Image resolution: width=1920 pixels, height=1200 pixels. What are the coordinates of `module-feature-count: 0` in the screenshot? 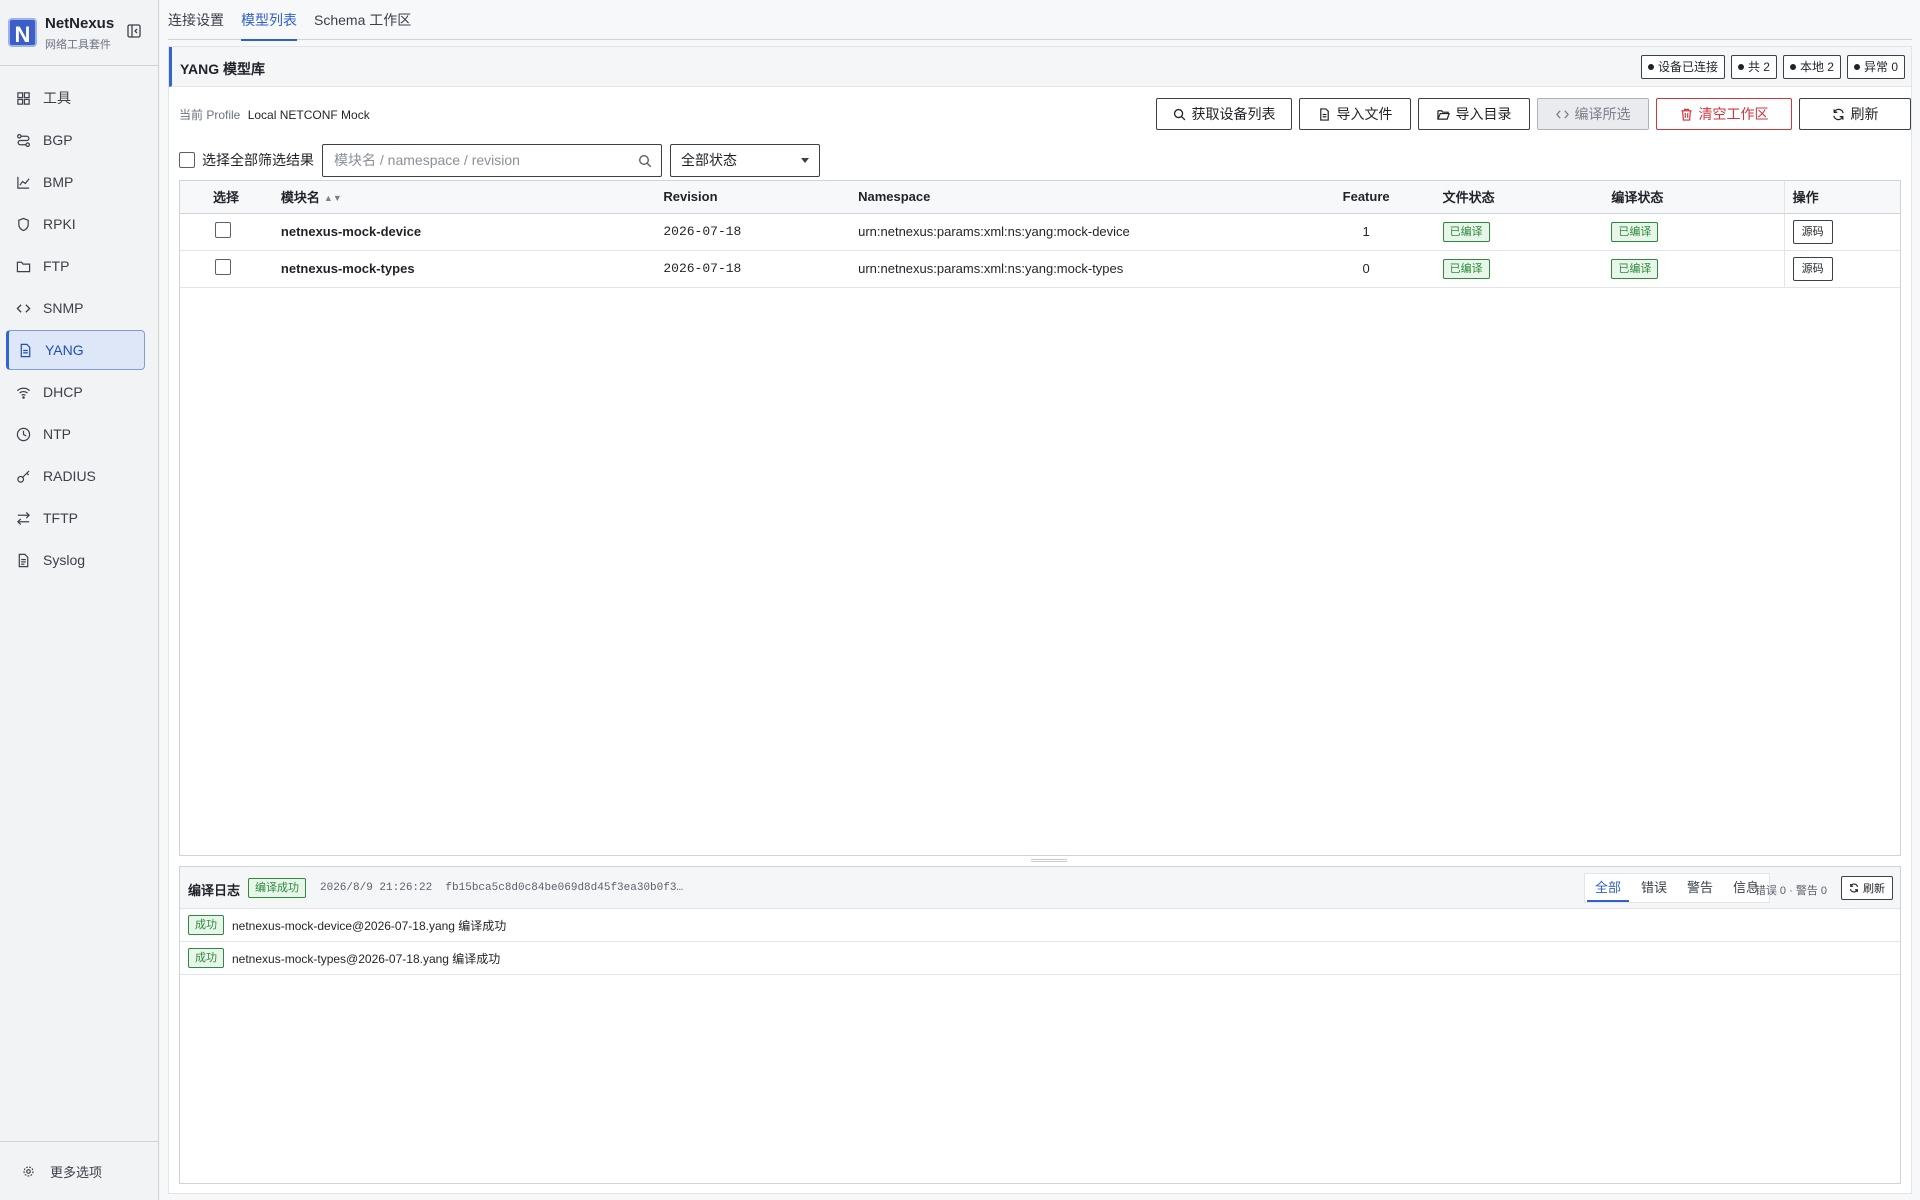 It's located at (1366, 269).